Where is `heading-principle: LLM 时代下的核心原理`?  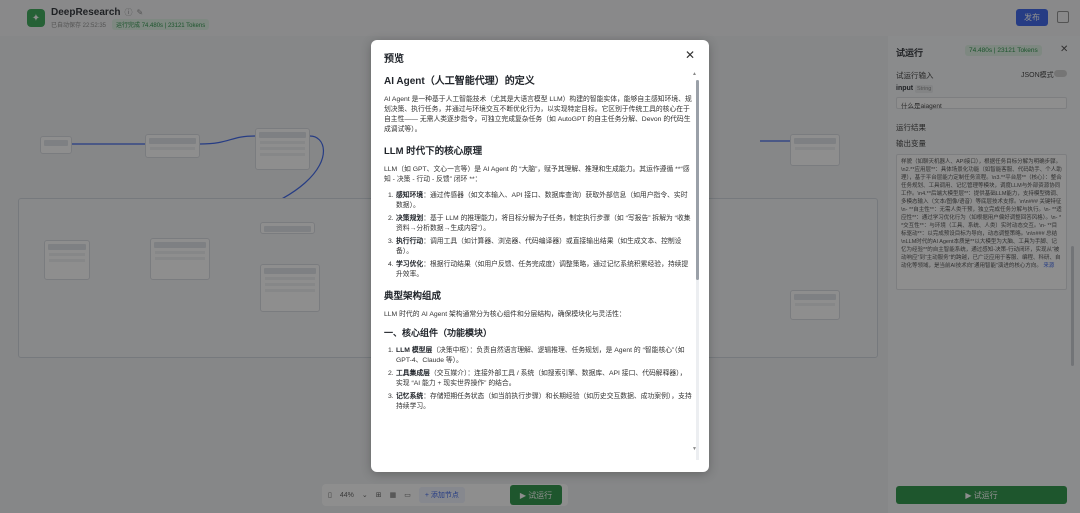 heading-principle: LLM 时代下的核心原理 is located at coordinates (433, 151).